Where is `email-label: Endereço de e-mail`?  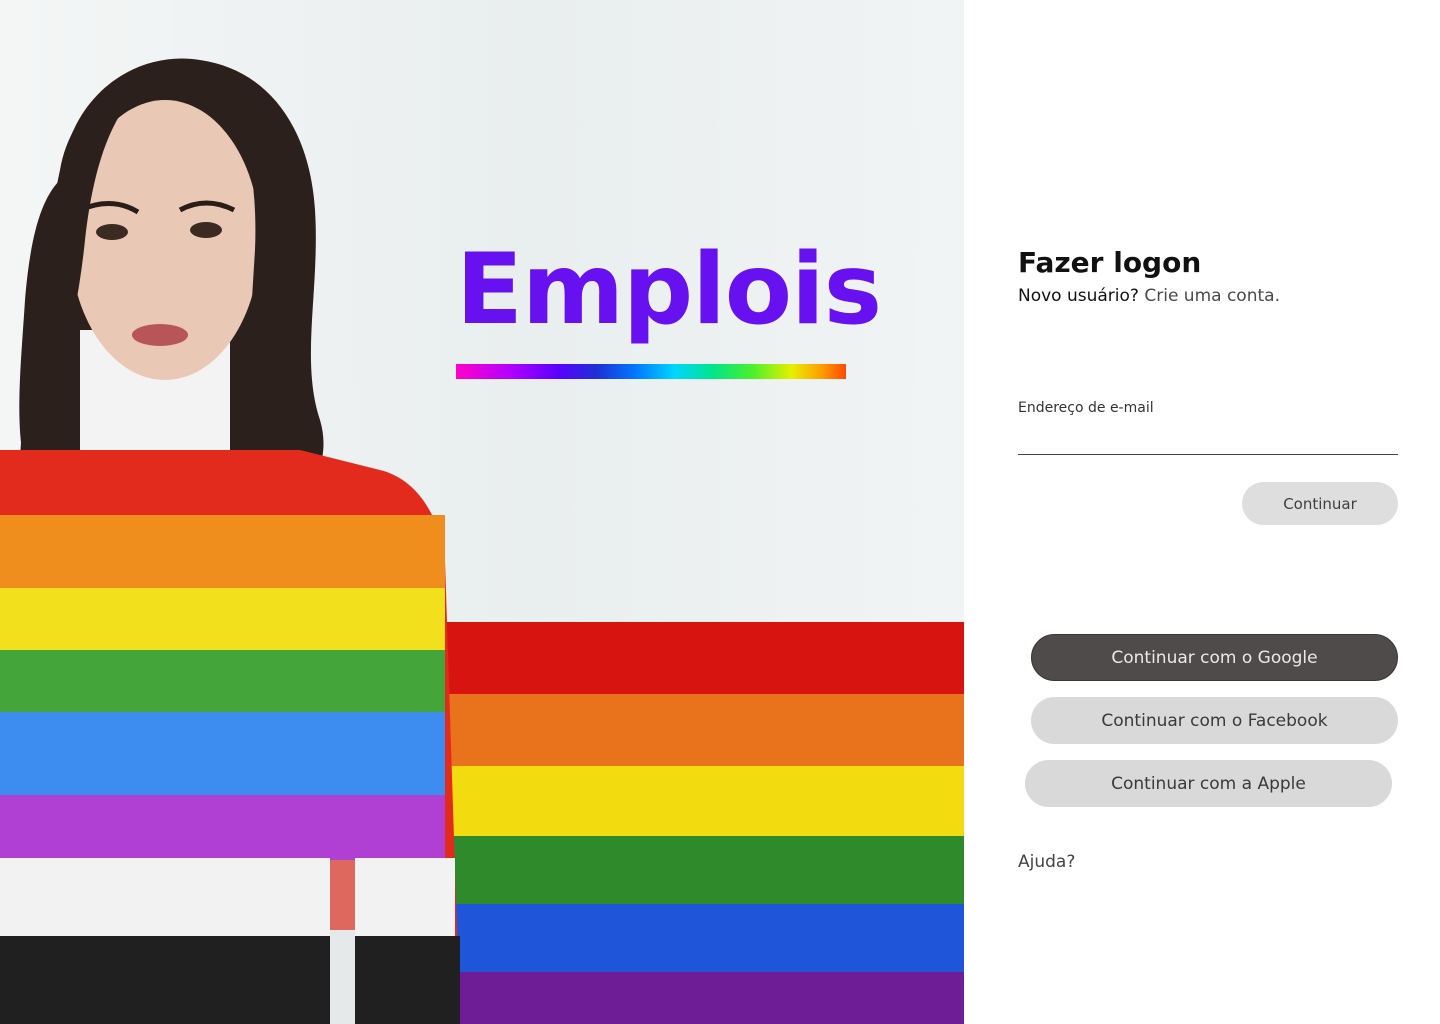
email-label: Endereço de e-mail is located at coordinates (1086, 408).